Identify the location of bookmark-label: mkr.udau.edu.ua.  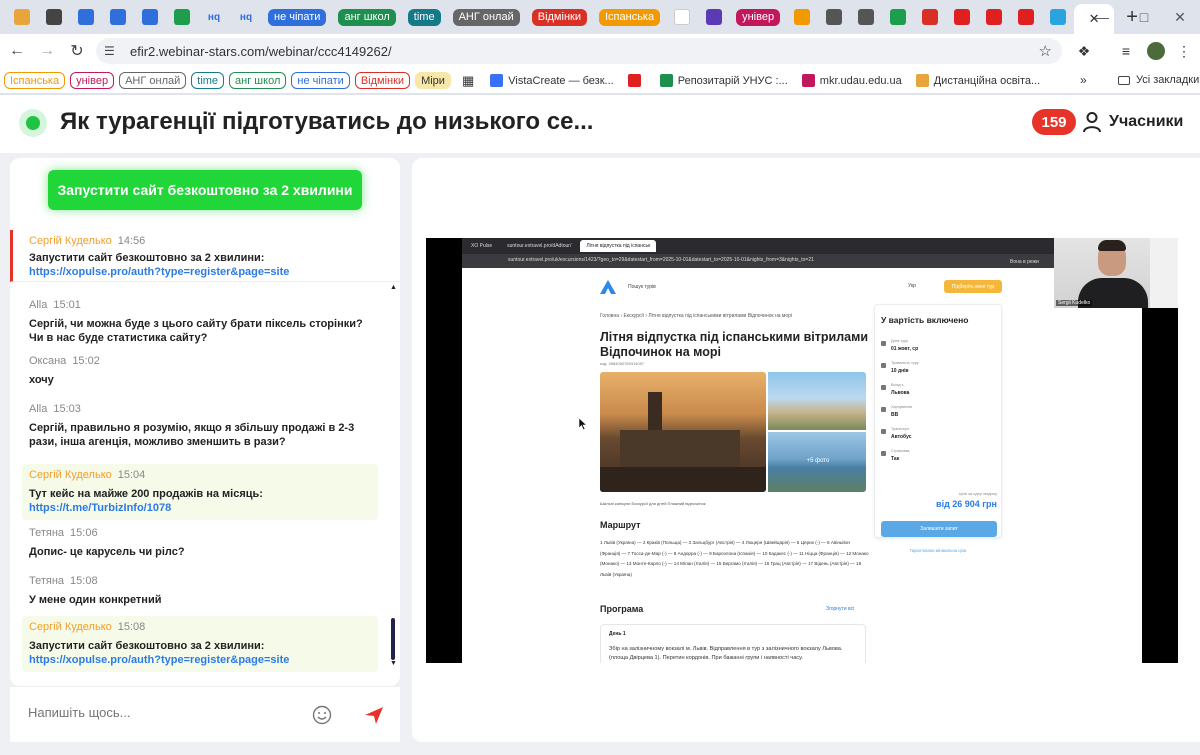
(860, 80).